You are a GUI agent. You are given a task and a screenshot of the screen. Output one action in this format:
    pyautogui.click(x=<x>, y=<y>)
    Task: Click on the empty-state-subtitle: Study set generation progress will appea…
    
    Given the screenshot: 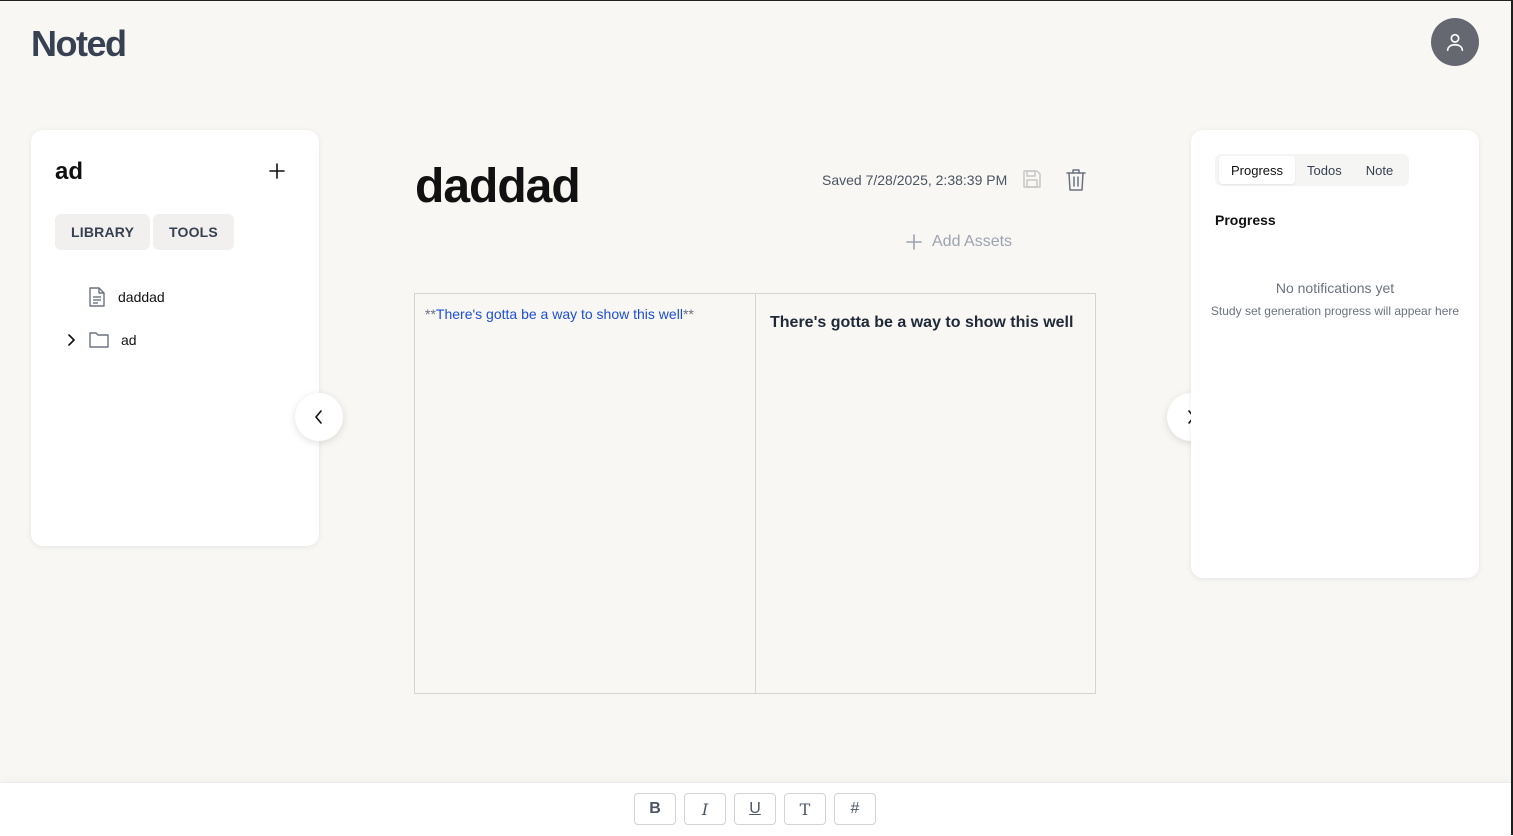 What is the action you would take?
    pyautogui.click(x=1335, y=311)
    